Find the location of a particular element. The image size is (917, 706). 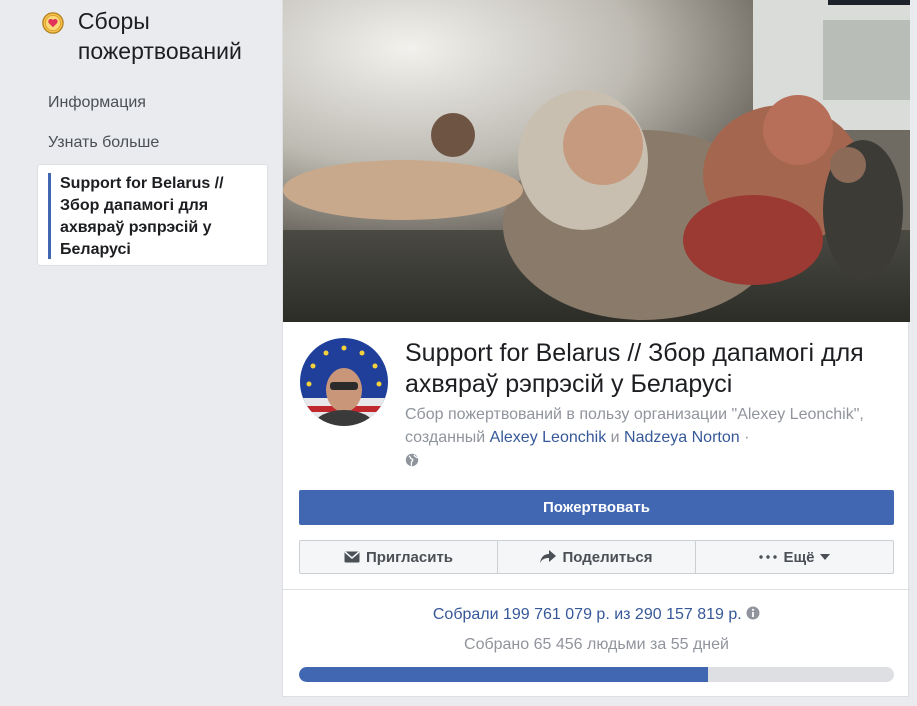

share-label: Поделиться is located at coordinates (607, 557).